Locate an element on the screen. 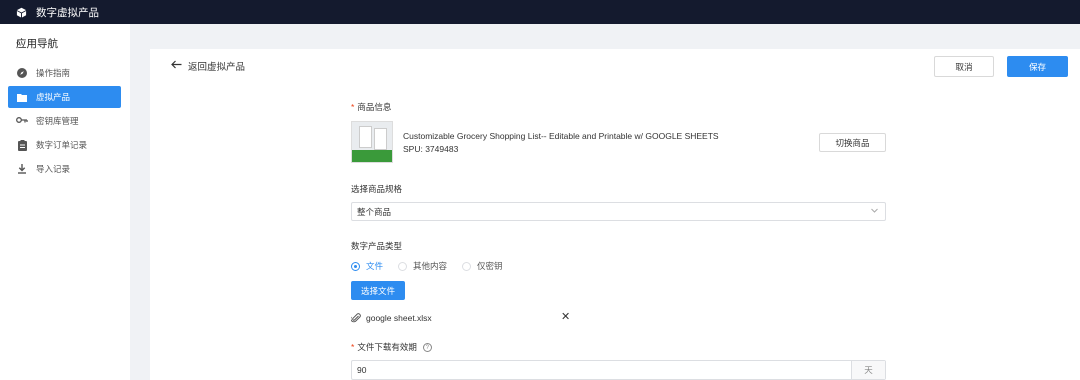 Image resolution: width=1080 pixels, height=380 pixels. sidebar-item-virtual-products: 虚拟产品 is located at coordinates (64, 97).